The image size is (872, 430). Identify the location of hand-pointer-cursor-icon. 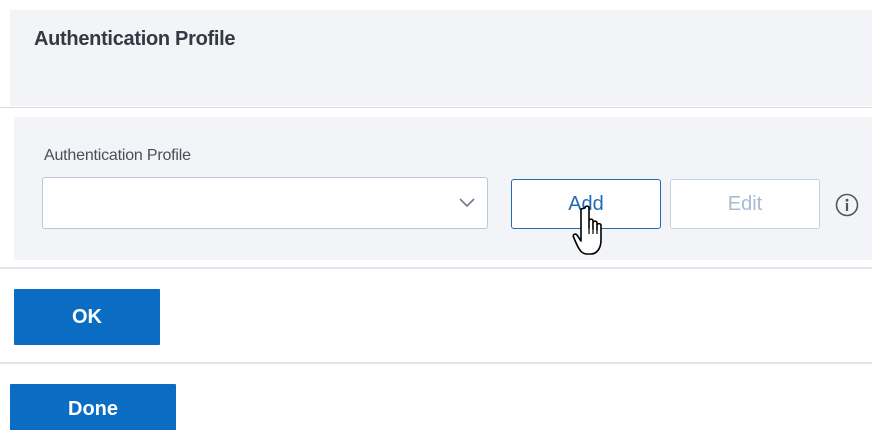
(587, 230).